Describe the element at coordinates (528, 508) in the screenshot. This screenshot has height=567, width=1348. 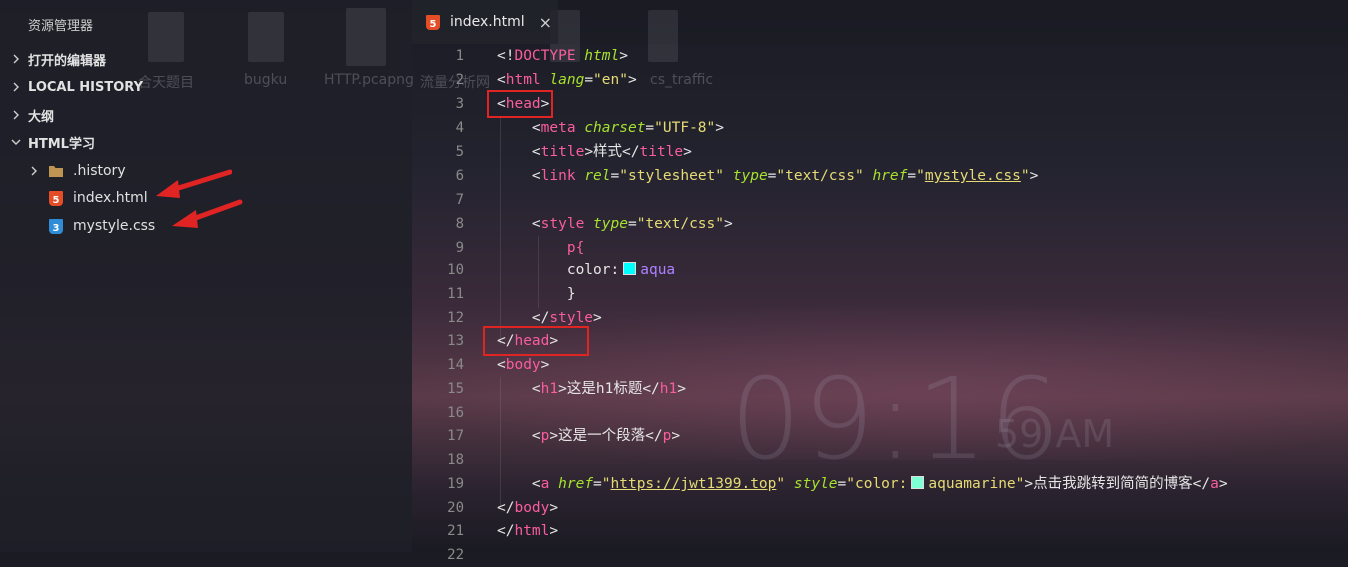
I see `code-line: </body>` at that location.